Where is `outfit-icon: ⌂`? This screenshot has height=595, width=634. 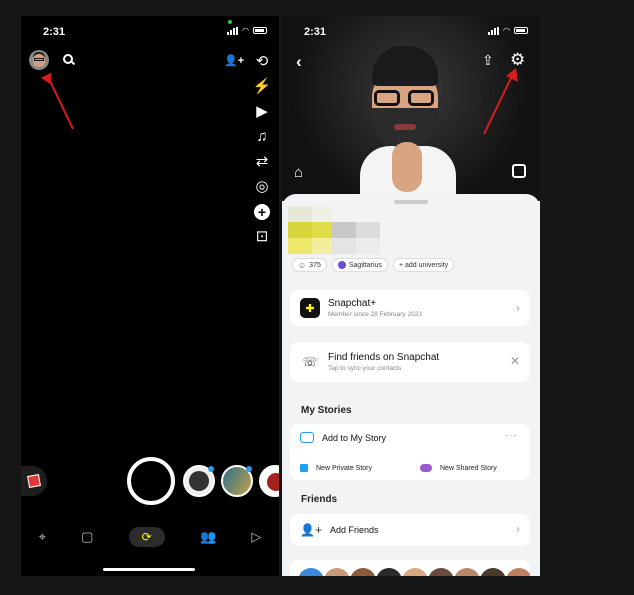
outfit-icon: ⌂ is located at coordinates (298, 172).